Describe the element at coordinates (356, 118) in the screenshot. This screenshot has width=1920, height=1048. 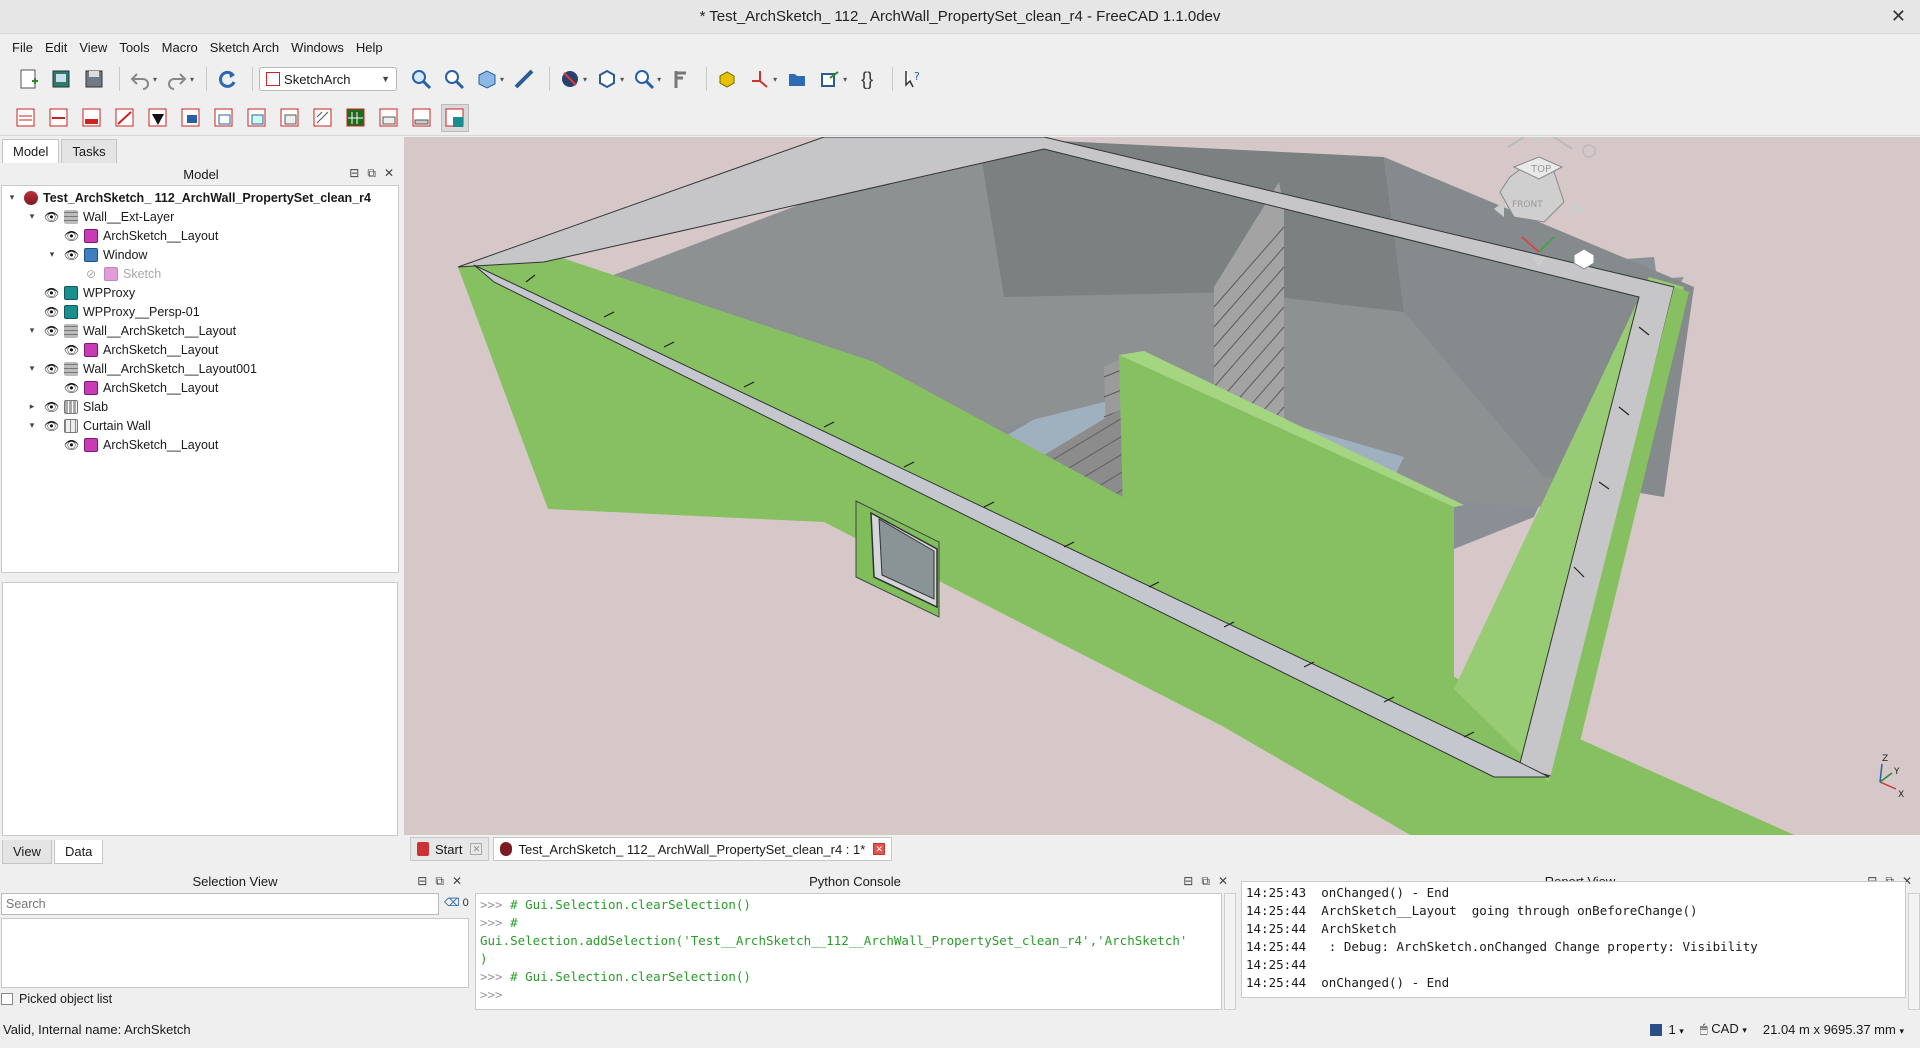
I see `archsketch-tool-11-icon` at that location.